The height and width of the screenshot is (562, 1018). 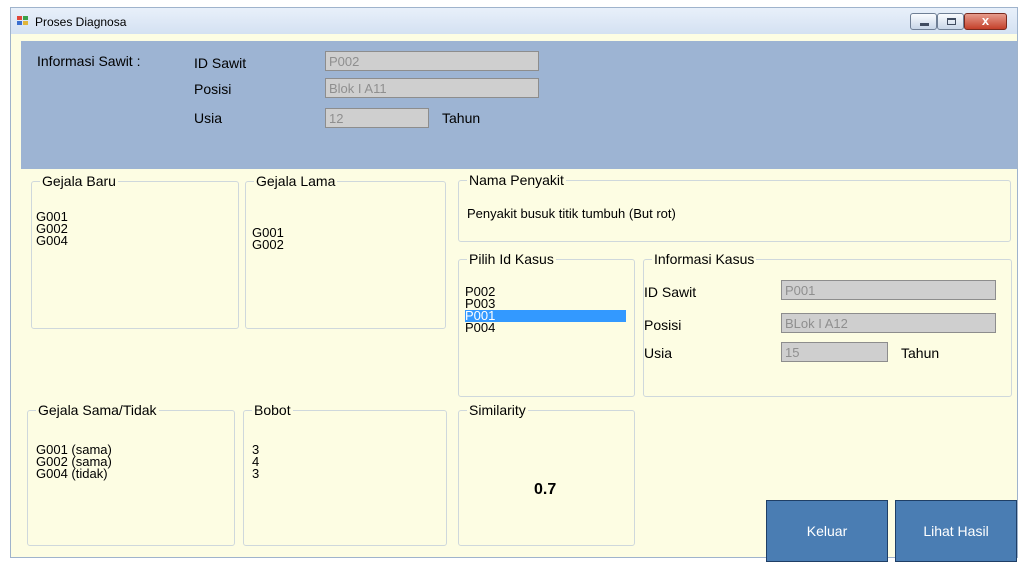 I want to click on gejala-lama-list: G001 G002, so click(x=268, y=238).